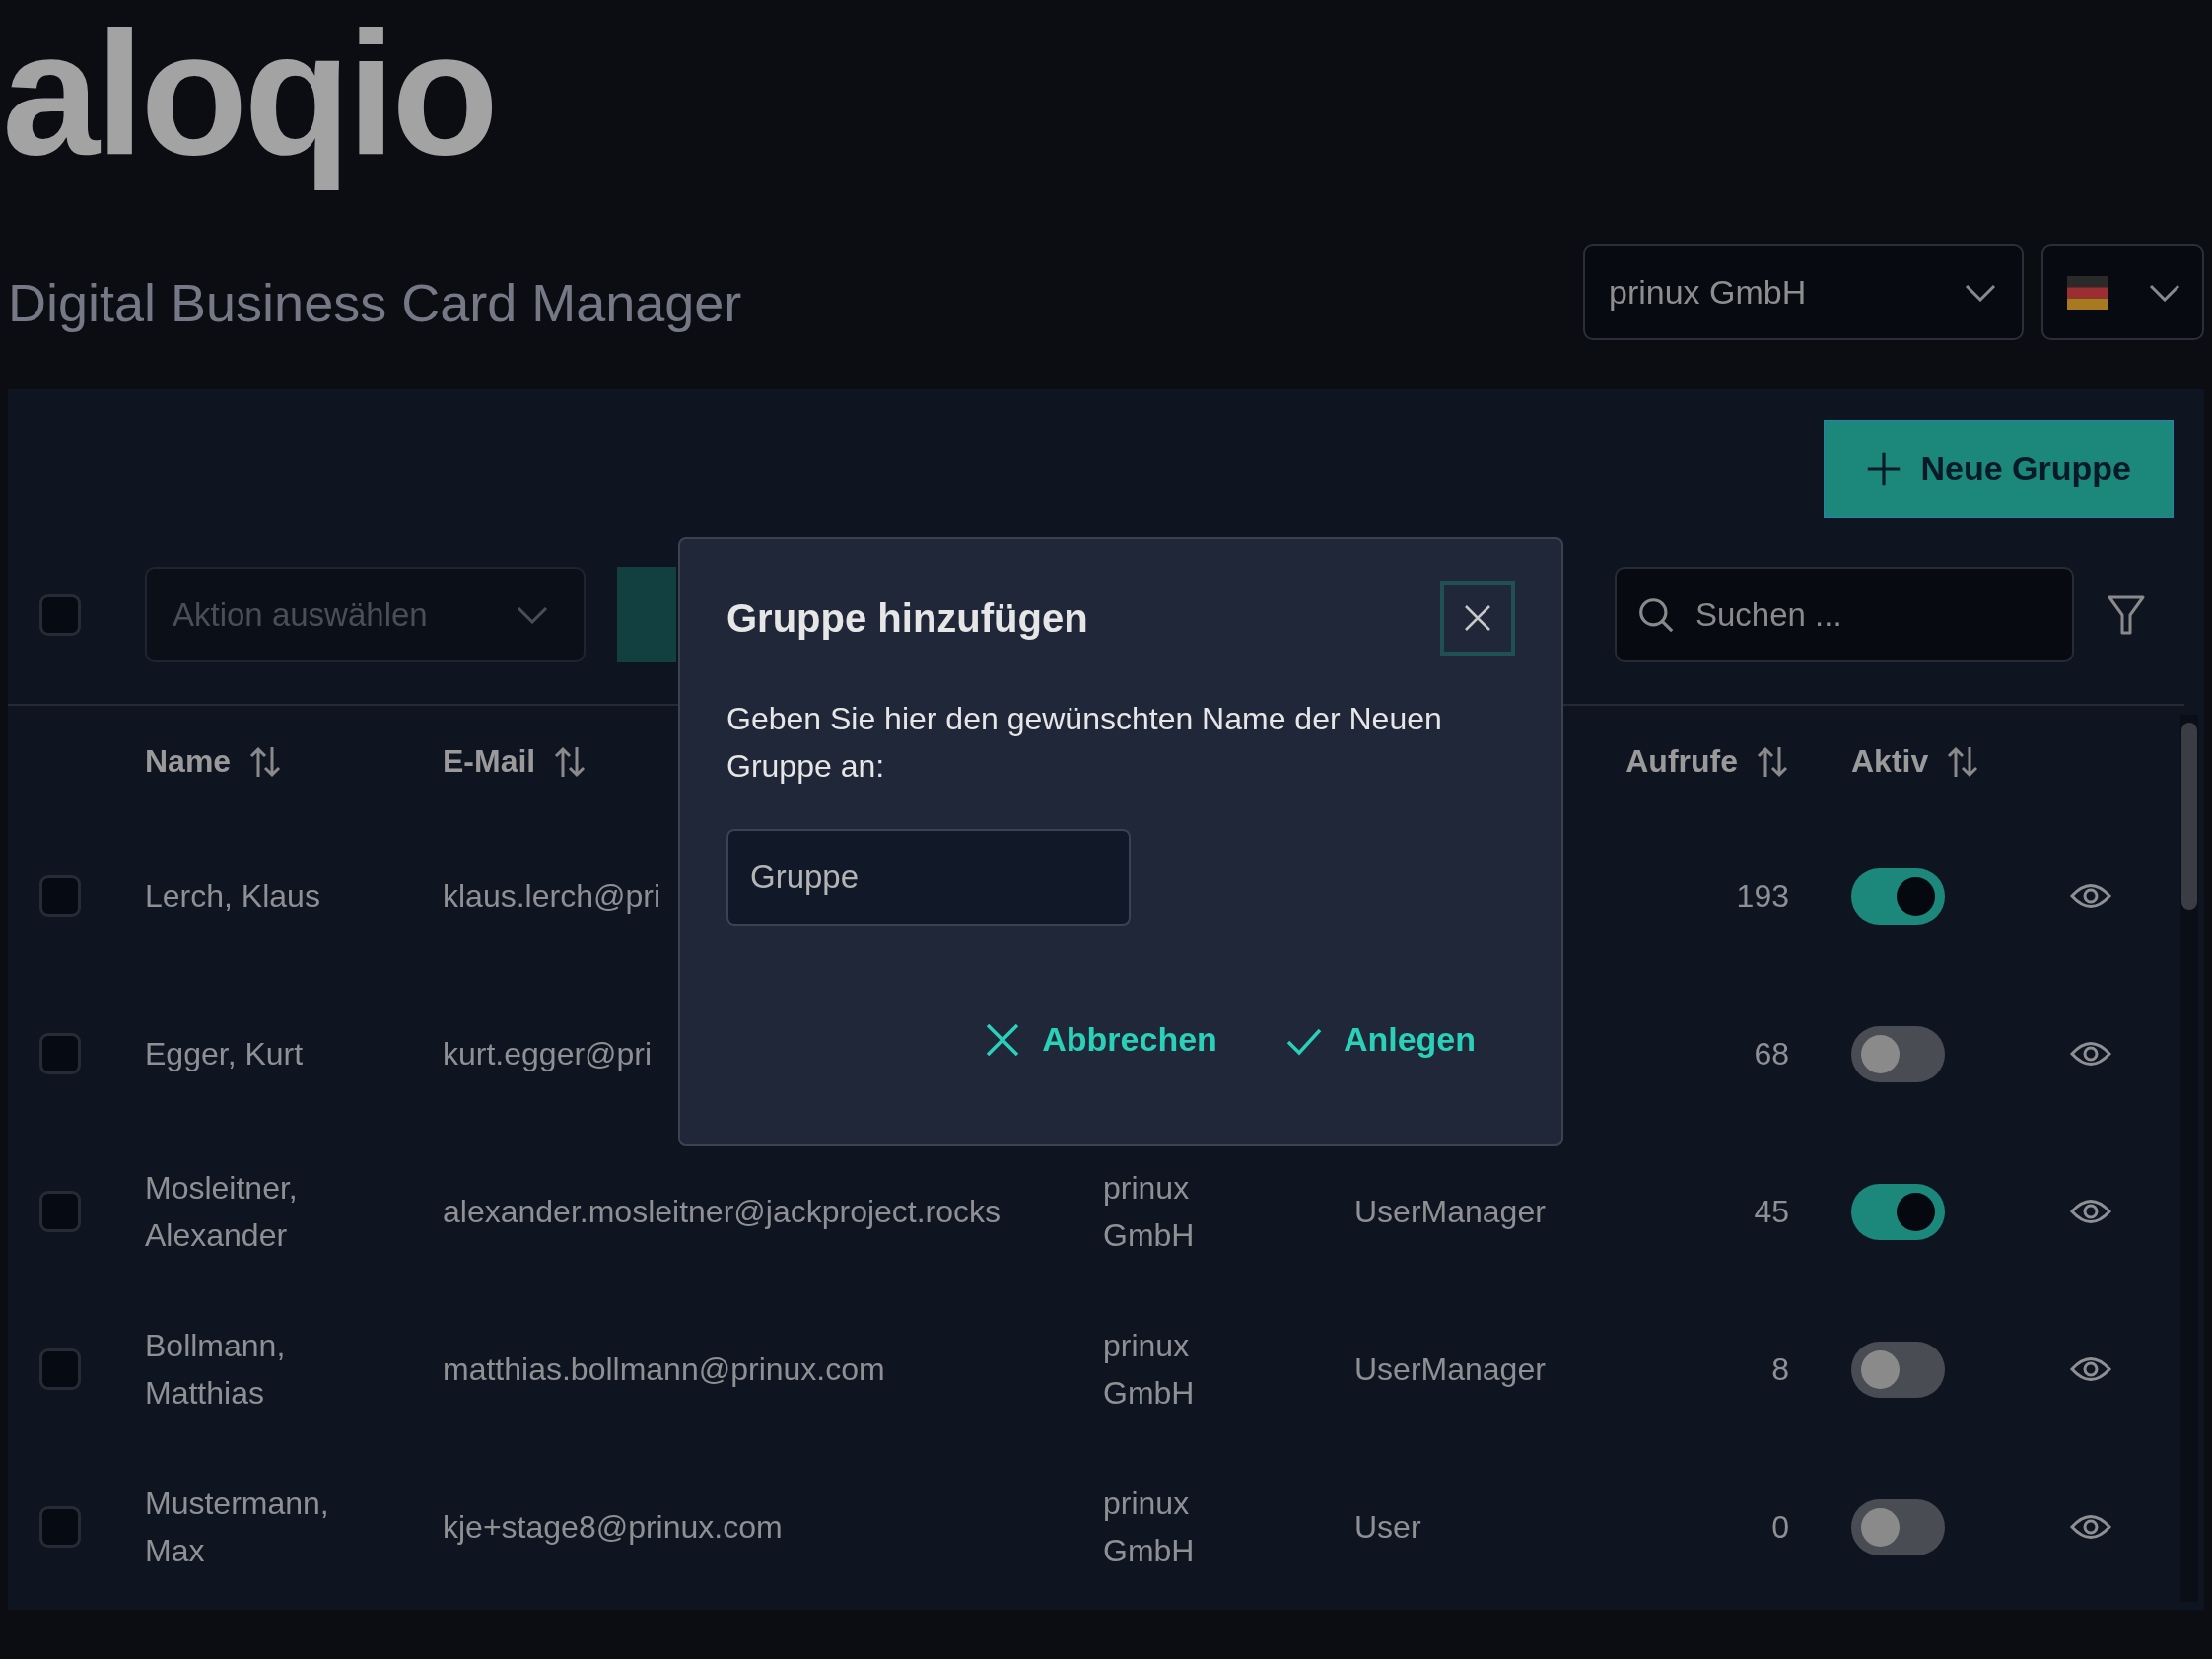 The width and height of the screenshot is (2212, 1659). Describe the element at coordinates (188, 762) in the screenshot. I see `column-header: Name` at that location.